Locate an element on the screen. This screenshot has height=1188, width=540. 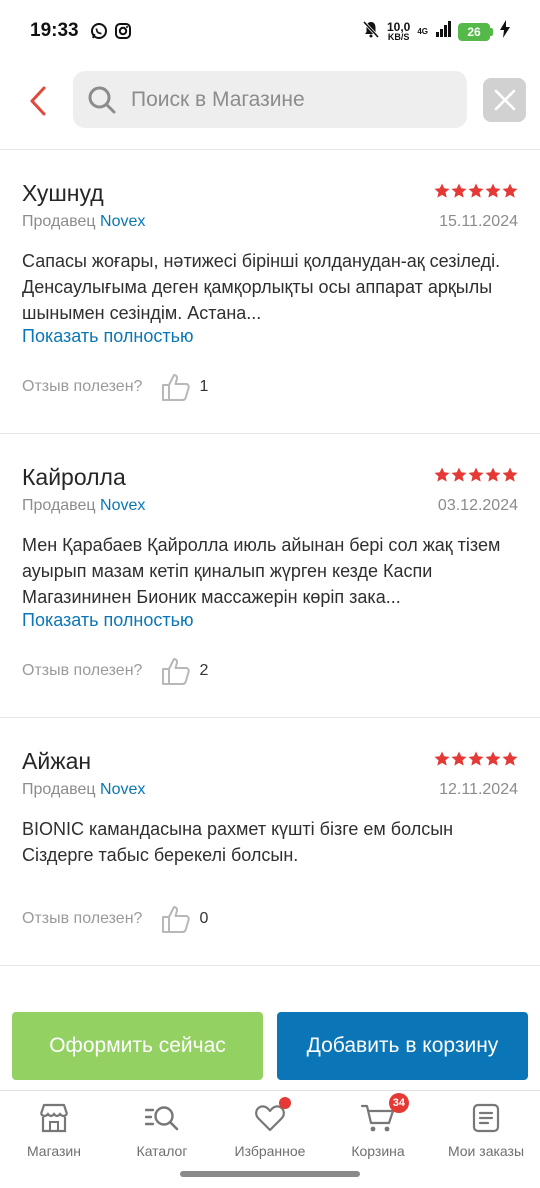
status-app-icons is located at coordinates (111, 33).